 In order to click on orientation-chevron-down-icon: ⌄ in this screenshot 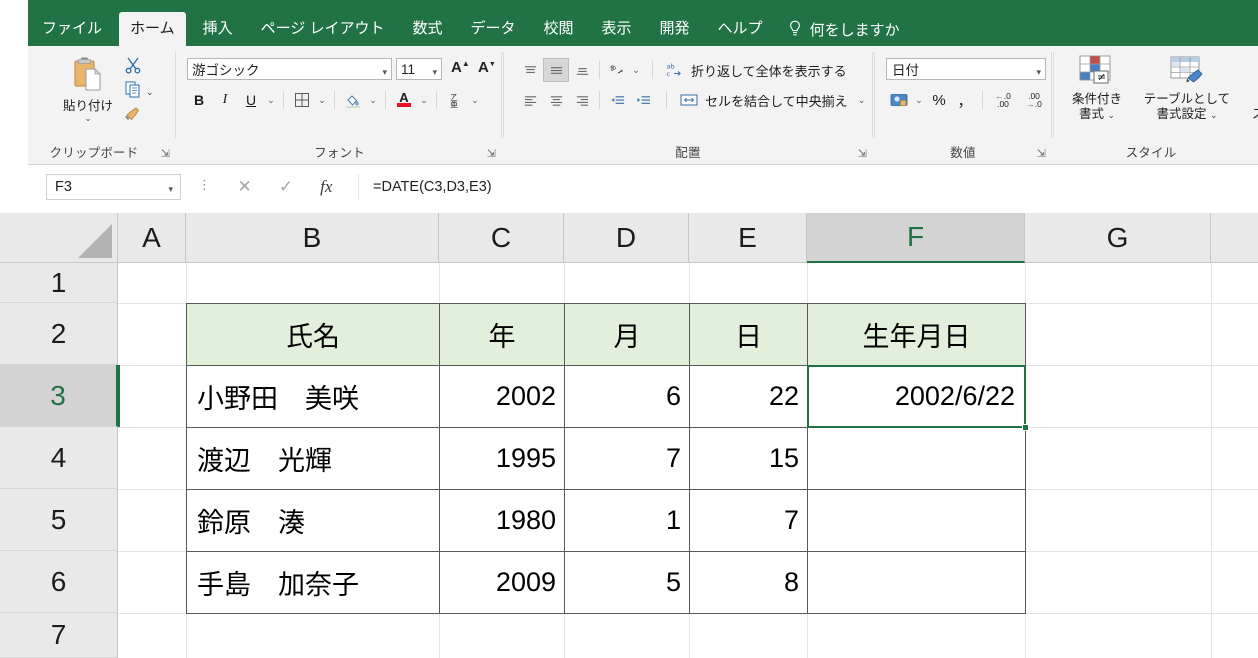, I will do `click(636, 70)`.